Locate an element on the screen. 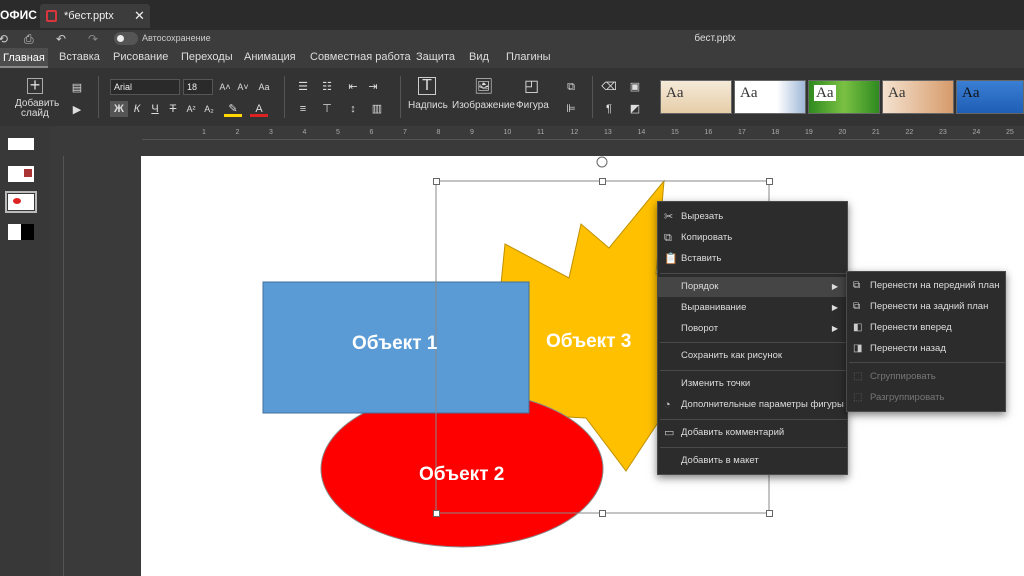 This screenshot has width=1024, height=576. submenu-send-to-back: ⧉ Перенести на задний план is located at coordinates (926, 307).